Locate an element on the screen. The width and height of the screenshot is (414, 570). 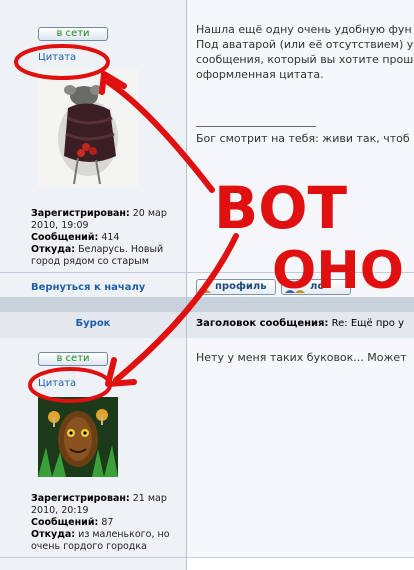
pm-button-label: лс is located at coordinates (317, 286).